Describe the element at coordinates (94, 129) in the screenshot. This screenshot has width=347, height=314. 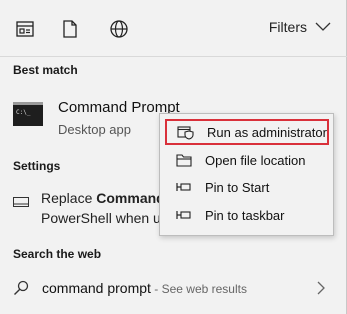
I see `best-match-subtitle: Desktop app` at that location.